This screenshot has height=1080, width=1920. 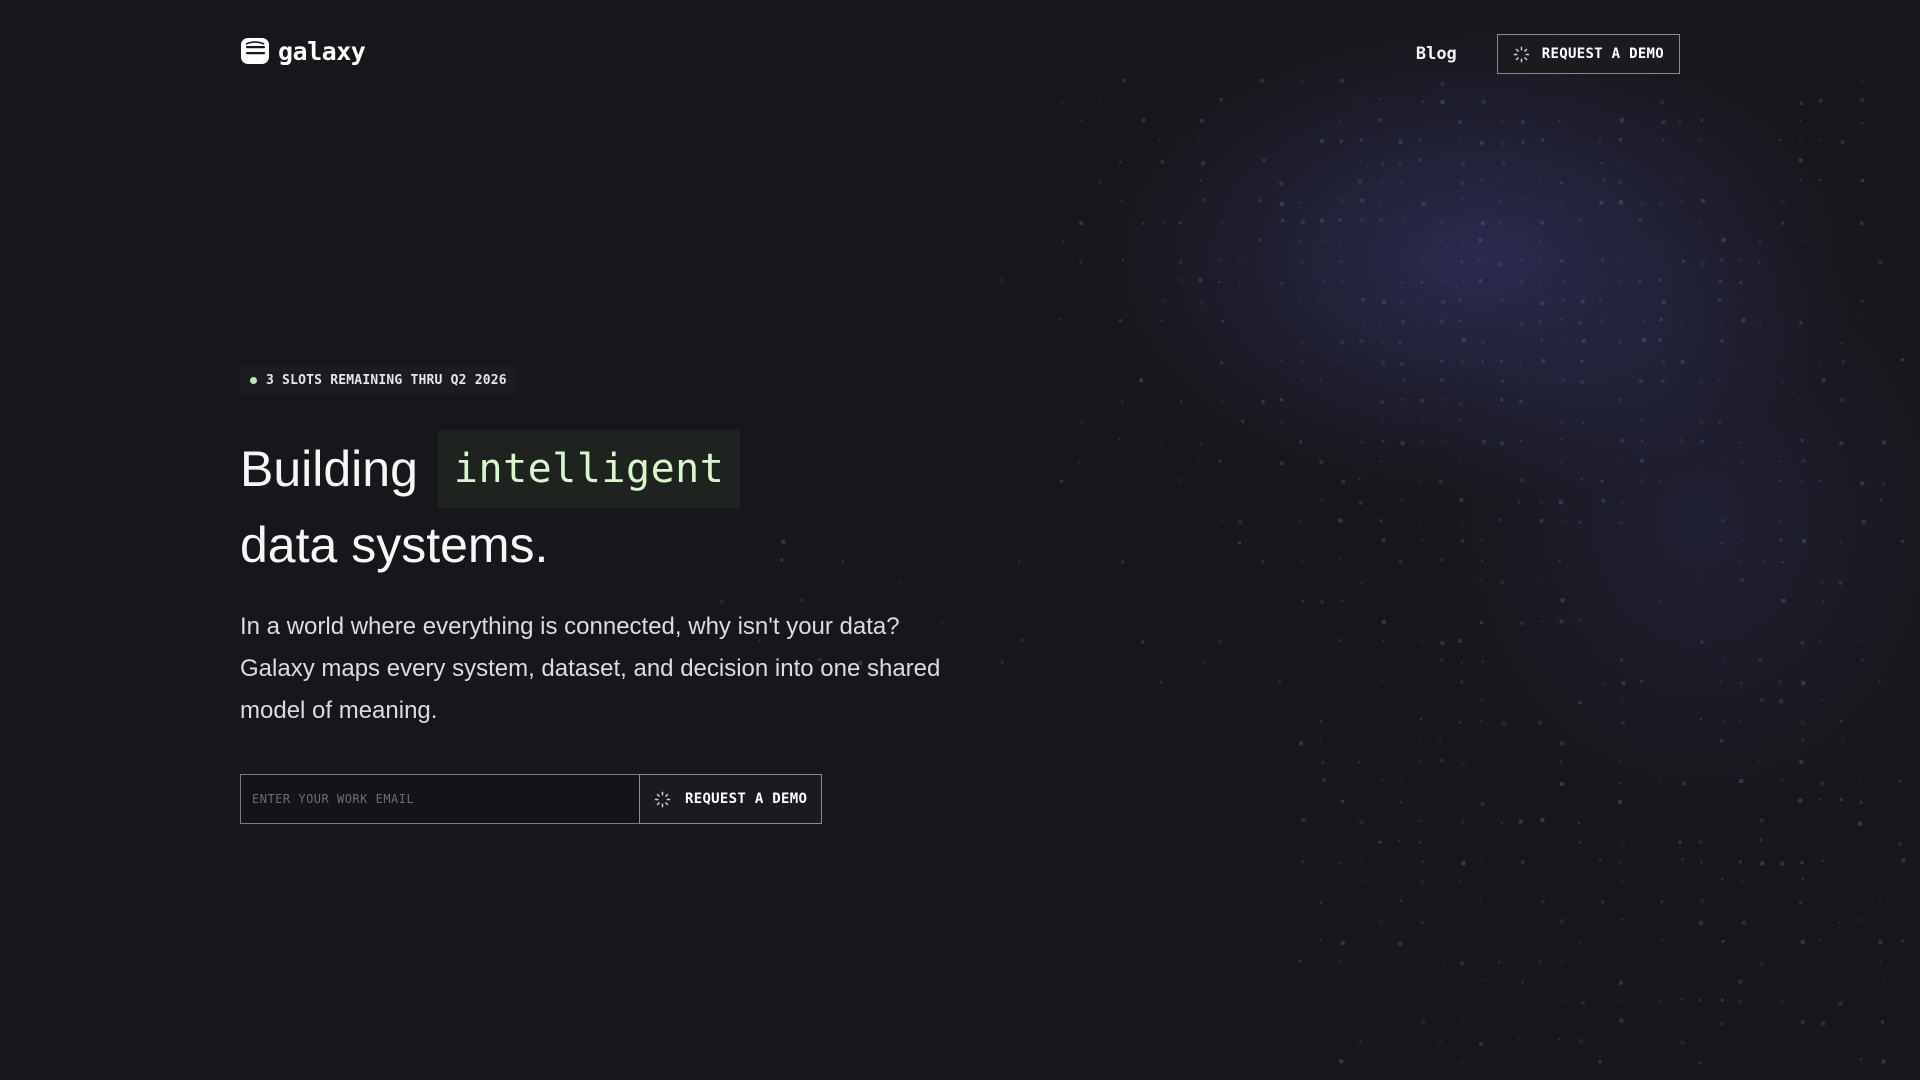 I want to click on work-email-input, so click(x=439, y=799).